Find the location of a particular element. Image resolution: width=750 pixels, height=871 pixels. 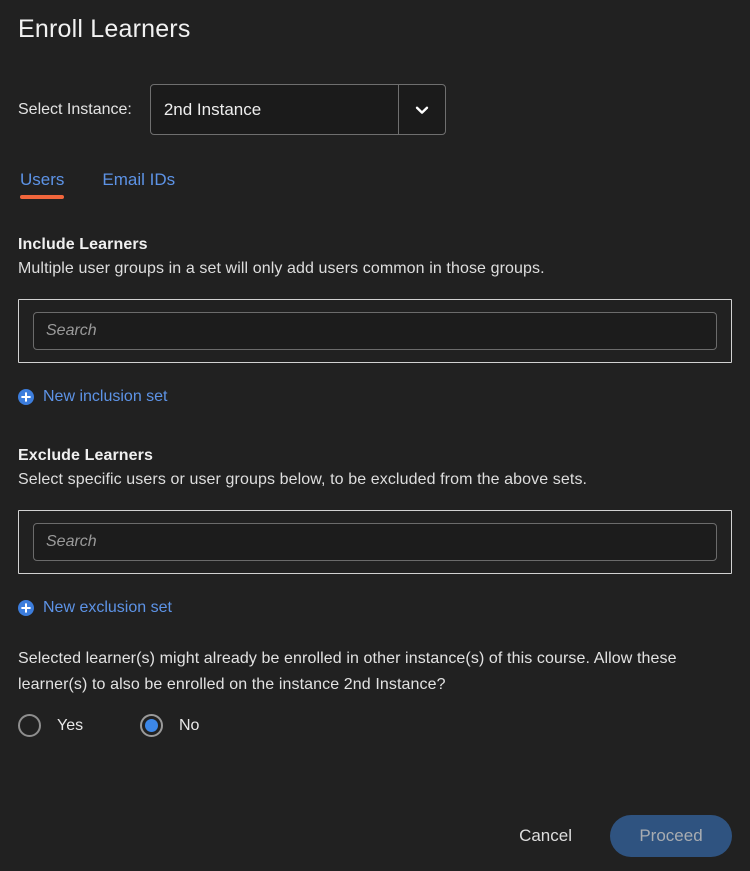

cancel-button: Cancel is located at coordinates (545, 836).